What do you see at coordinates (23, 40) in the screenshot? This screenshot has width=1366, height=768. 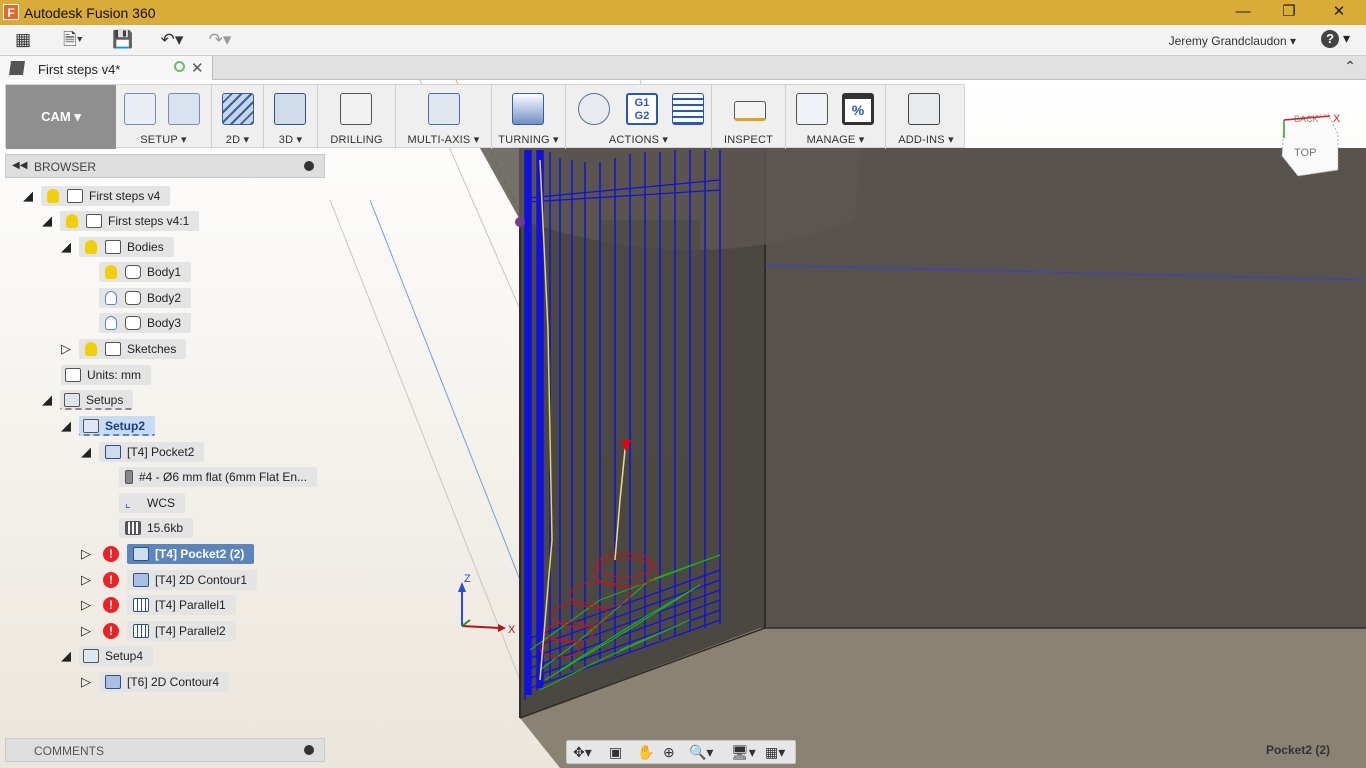 I see `data-panel-grid-icon: ▦` at bounding box center [23, 40].